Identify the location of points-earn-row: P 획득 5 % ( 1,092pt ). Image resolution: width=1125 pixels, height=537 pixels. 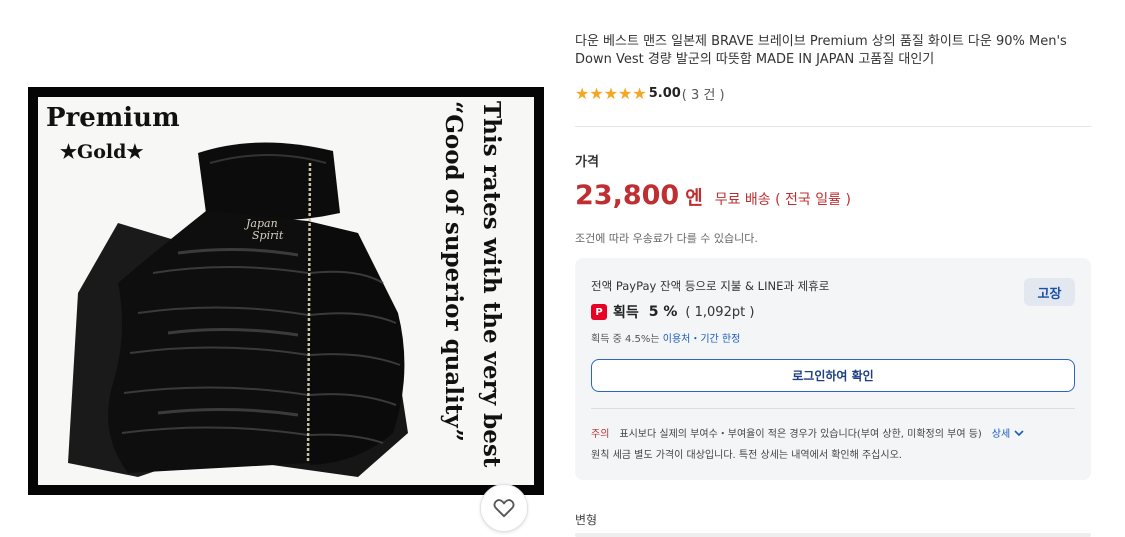
(672, 312).